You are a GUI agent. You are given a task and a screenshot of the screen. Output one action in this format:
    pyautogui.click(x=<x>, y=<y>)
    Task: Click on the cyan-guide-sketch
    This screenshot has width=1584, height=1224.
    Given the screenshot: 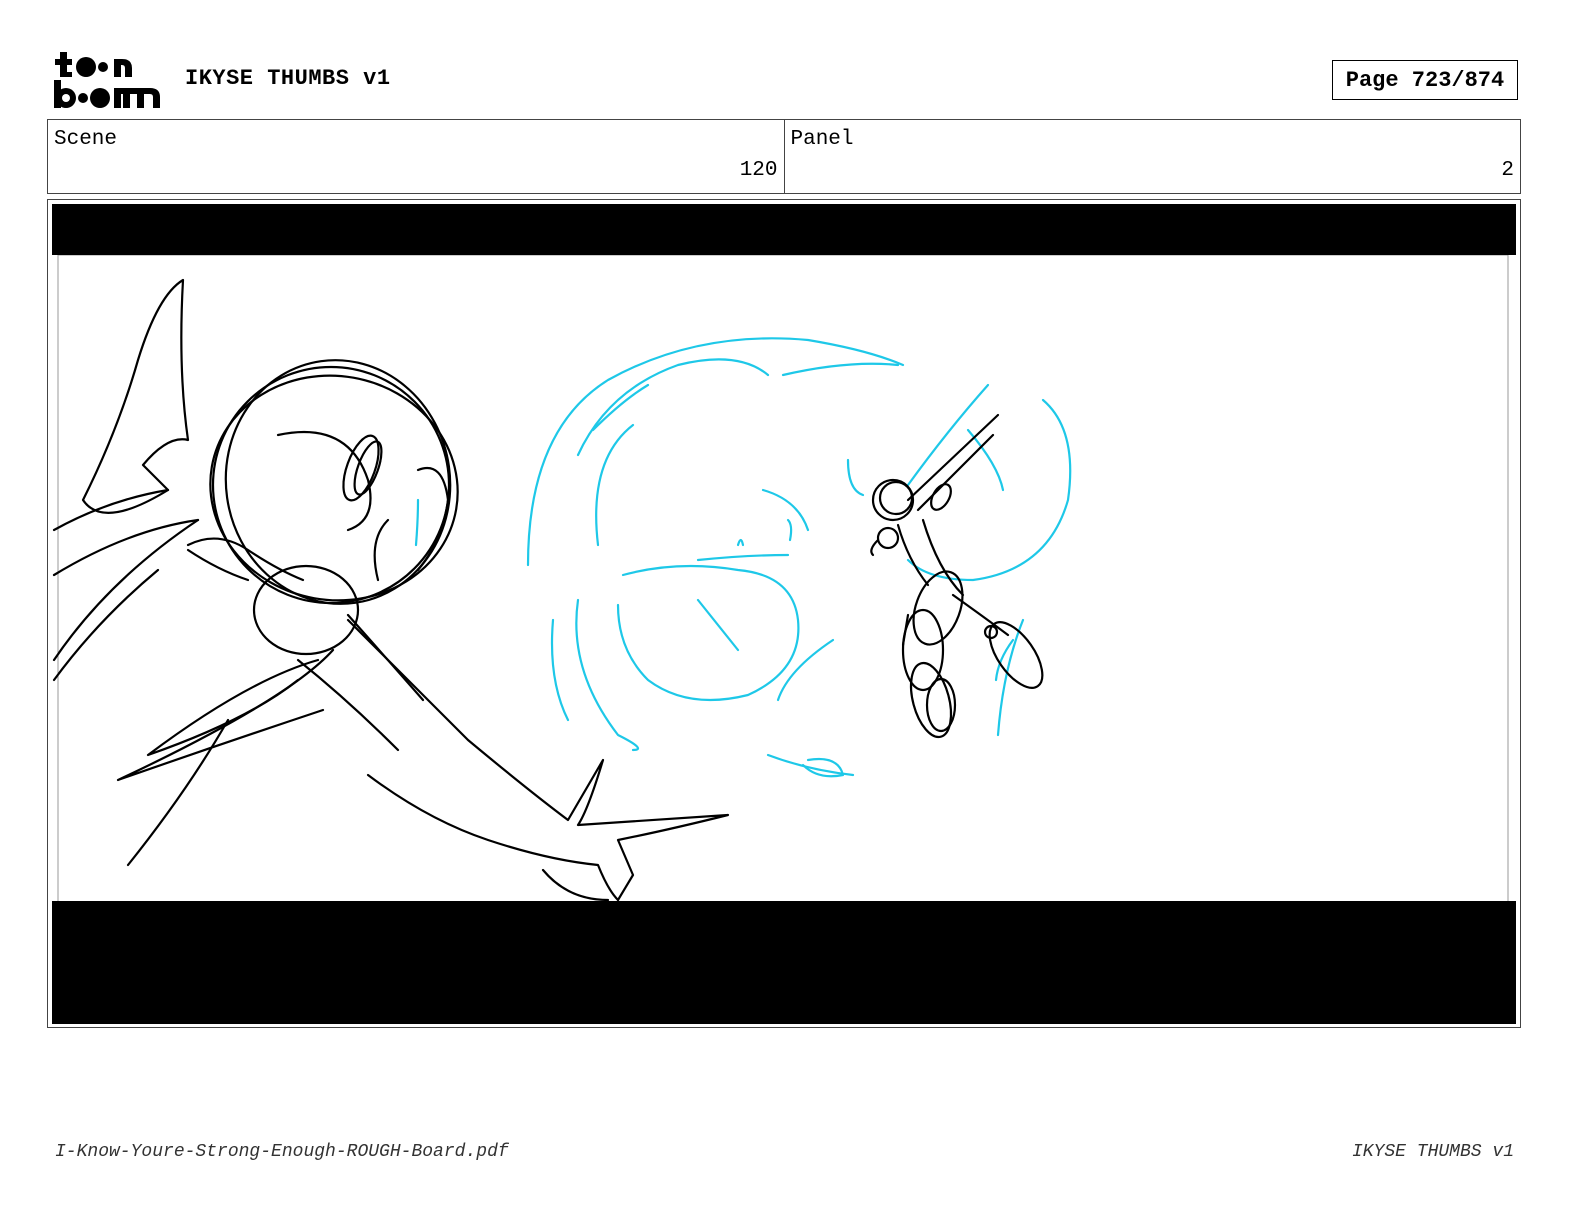 What is the action you would take?
    pyautogui.click(x=743, y=557)
    